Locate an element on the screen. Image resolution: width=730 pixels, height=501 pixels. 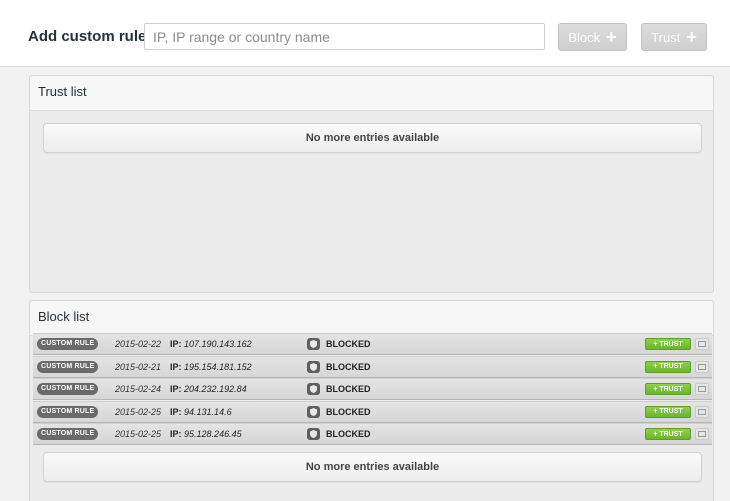
ip-value: 94.131.14.6 is located at coordinates (208, 411).